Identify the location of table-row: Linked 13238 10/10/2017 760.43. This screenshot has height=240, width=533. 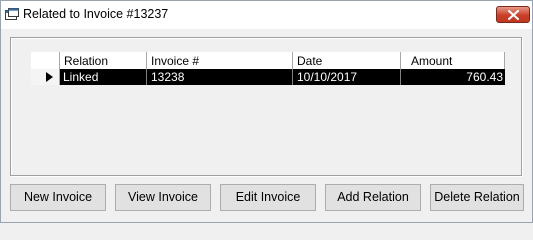
(268, 77).